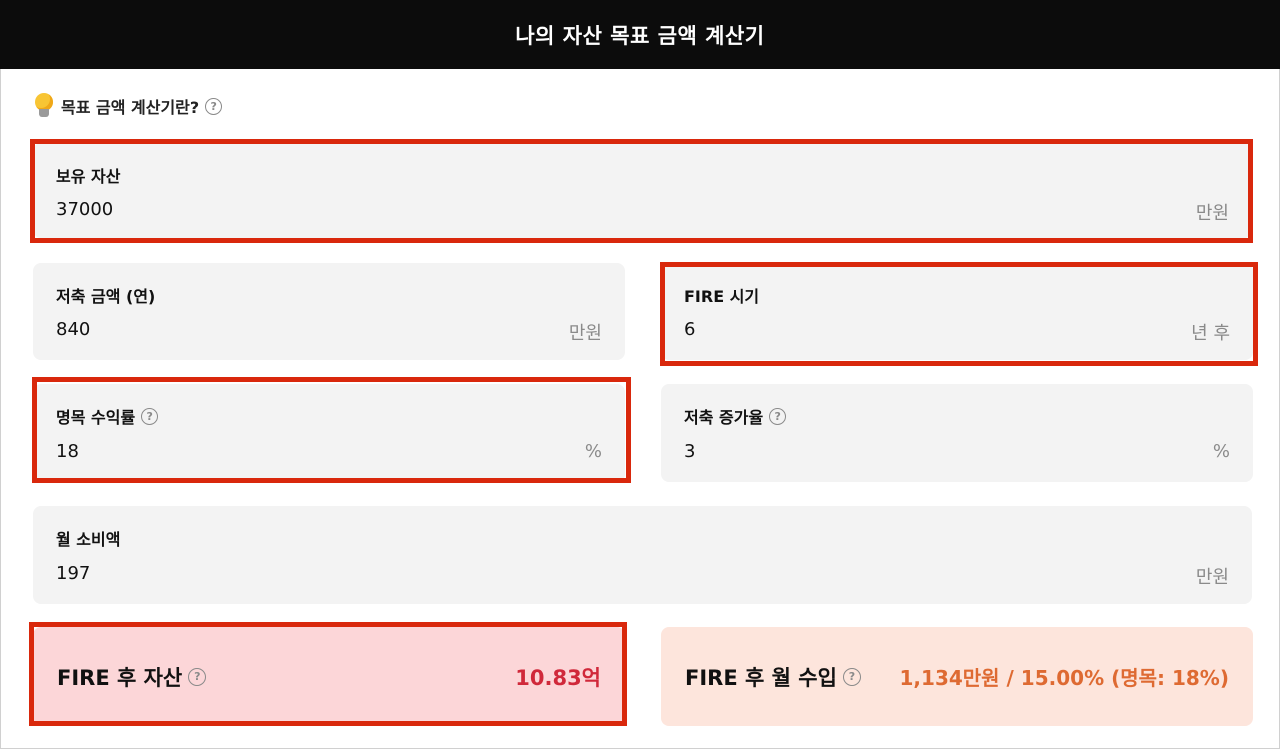  What do you see at coordinates (84, 209) in the screenshot?
I see `assets-input: 37000` at bounding box center [84, 209].